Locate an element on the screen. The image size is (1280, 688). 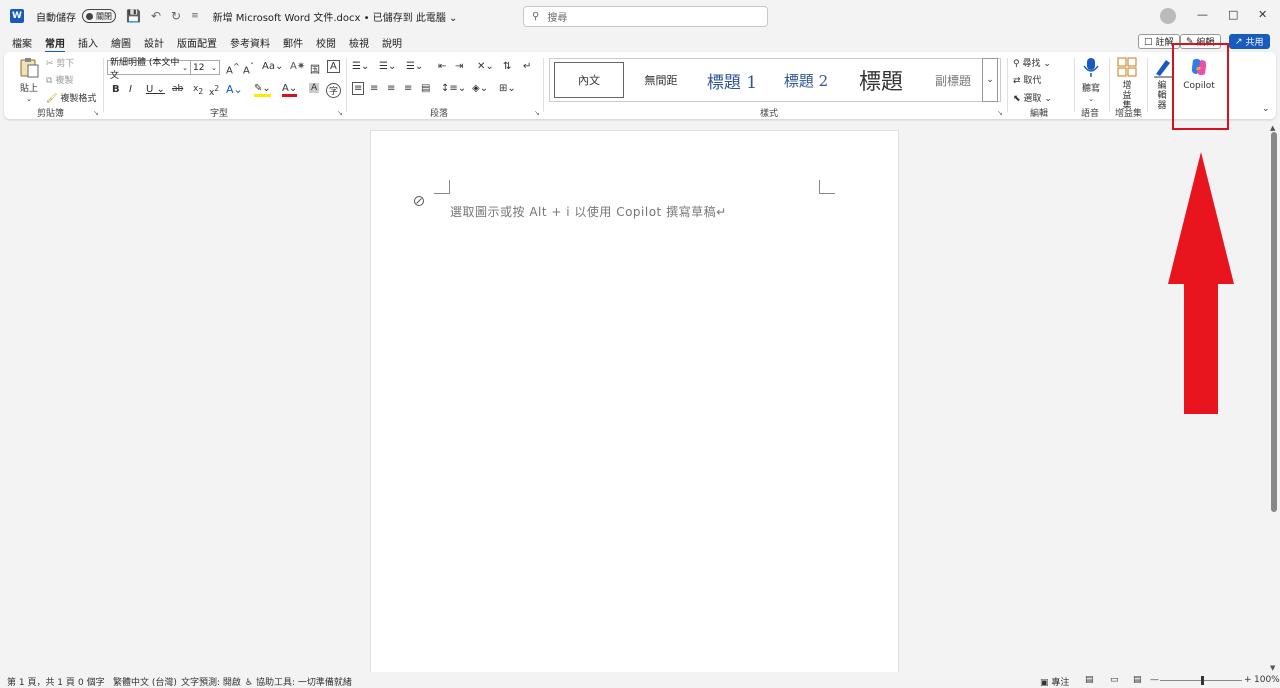
customize-qat-icon: ≡ is located at coordinates (195, 16).